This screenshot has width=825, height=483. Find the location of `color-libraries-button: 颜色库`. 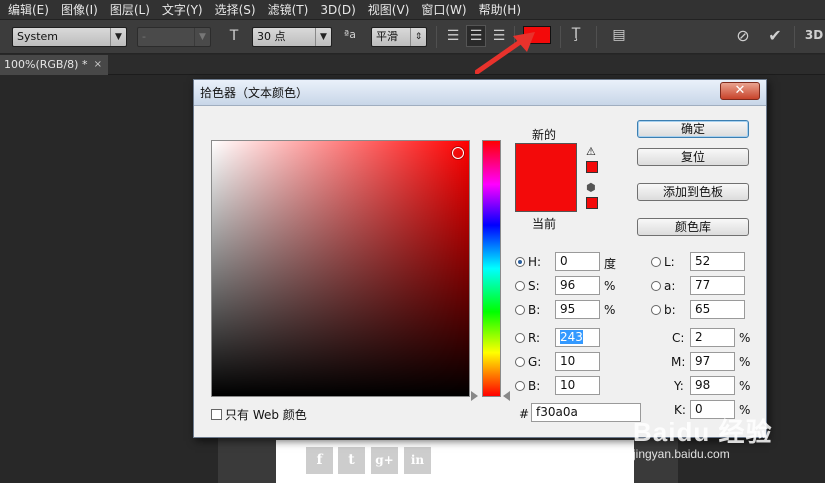

color-libraries-button: 颜色库 is located at coordinates (693, 227).